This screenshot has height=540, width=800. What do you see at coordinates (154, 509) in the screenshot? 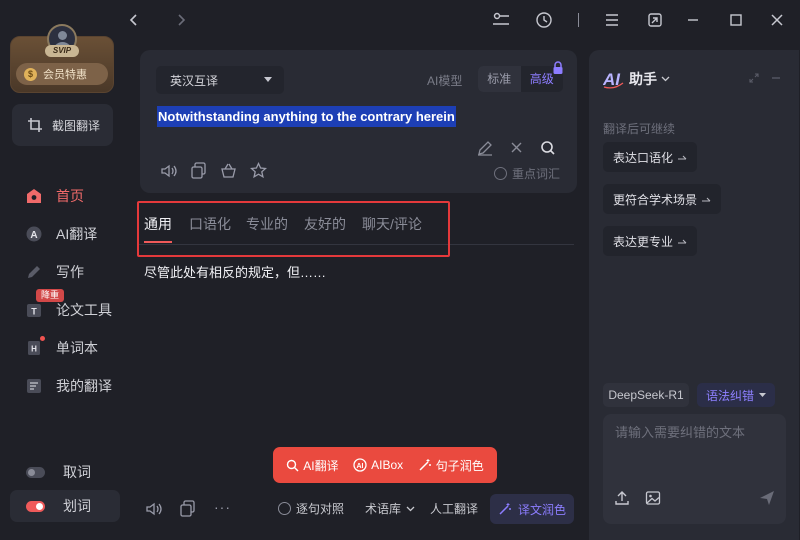
I see `result-speaker-icon` at bounding box center [154, 509].